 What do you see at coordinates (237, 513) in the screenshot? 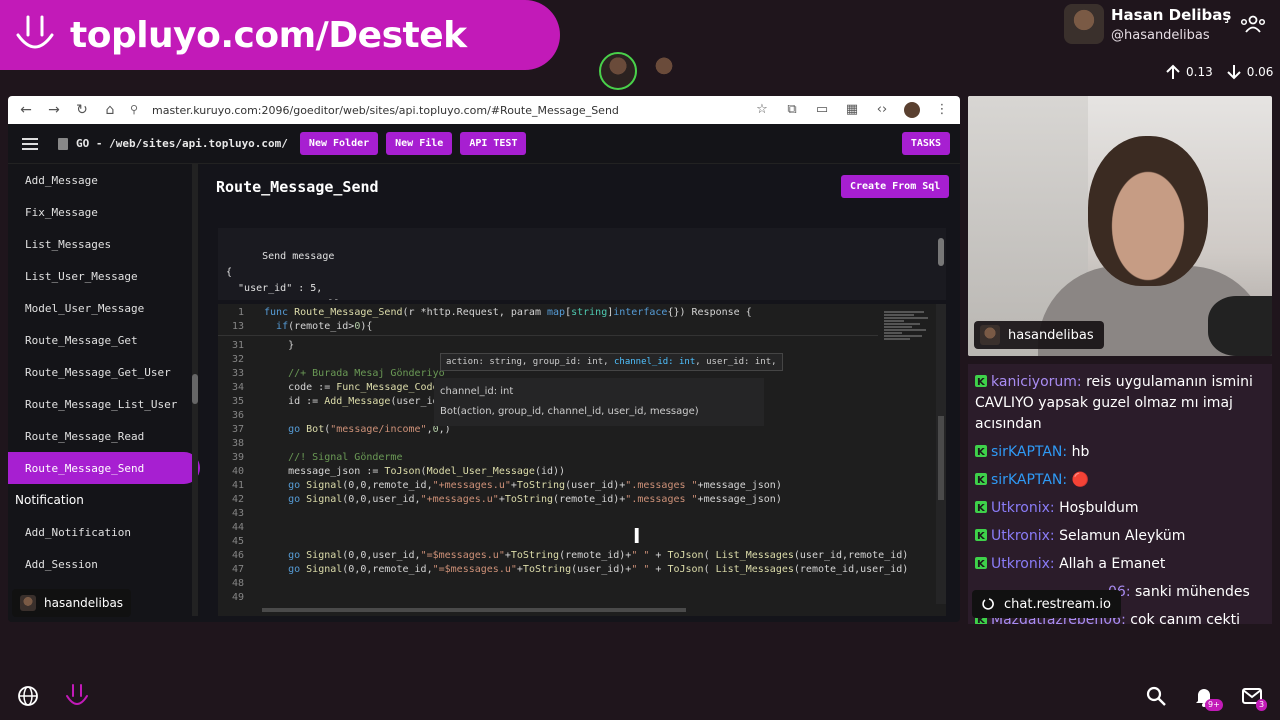
I see `code-line: 43` at bounding box center [237, 513].